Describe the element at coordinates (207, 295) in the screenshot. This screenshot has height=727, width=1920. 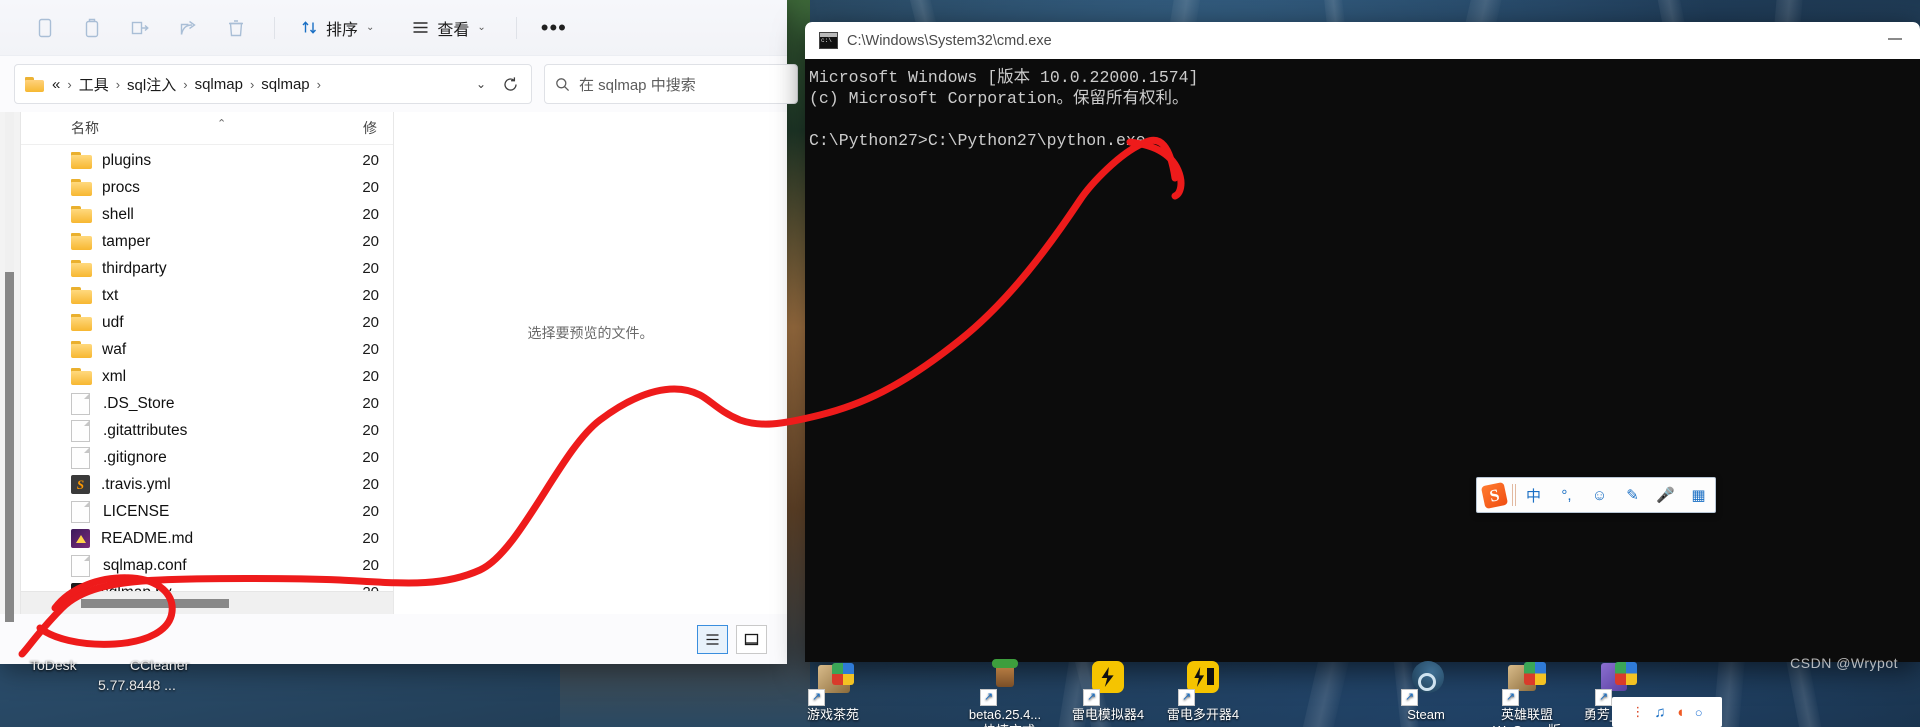
I see `file-list-item: txt 20` at that location.